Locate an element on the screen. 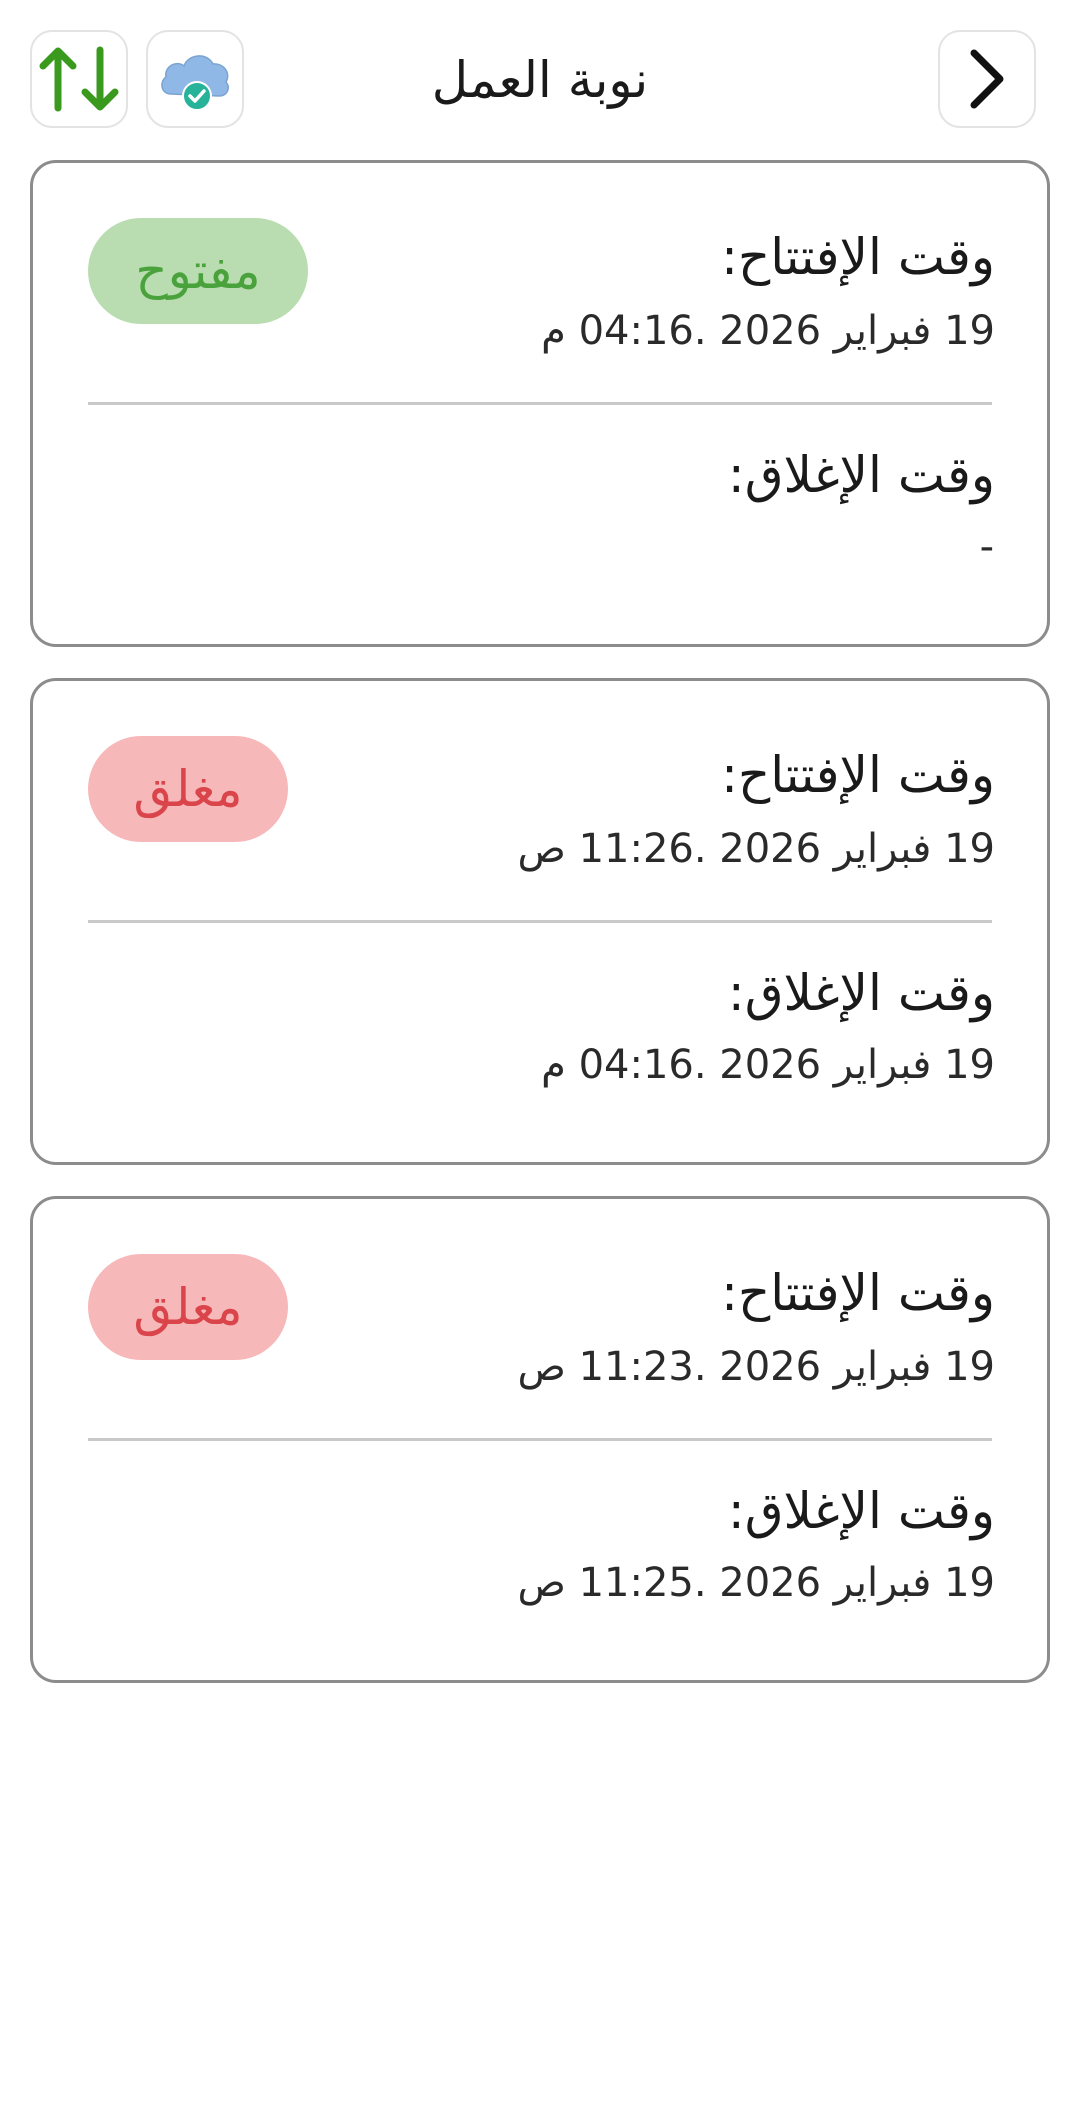 Image resolution: width=1080 pixels, height=2116 pixels. sort-button is located at coordinates (79, 79).